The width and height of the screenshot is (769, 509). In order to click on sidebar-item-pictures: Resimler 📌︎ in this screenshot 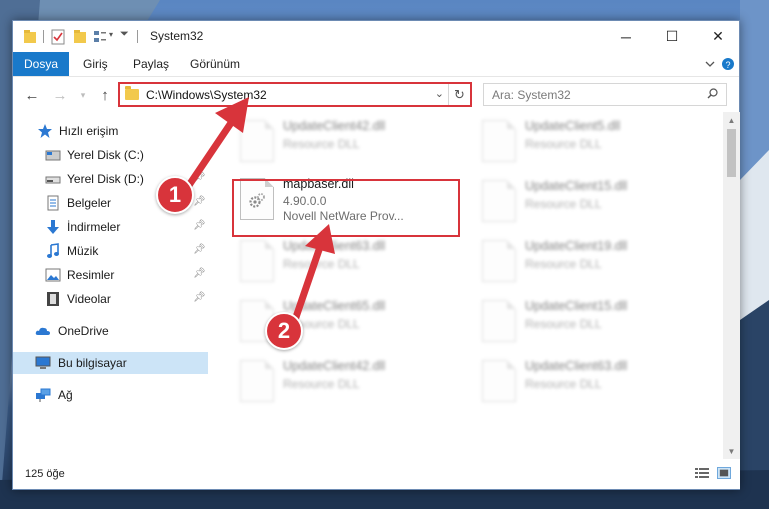, I will do `click(110, 275)`.